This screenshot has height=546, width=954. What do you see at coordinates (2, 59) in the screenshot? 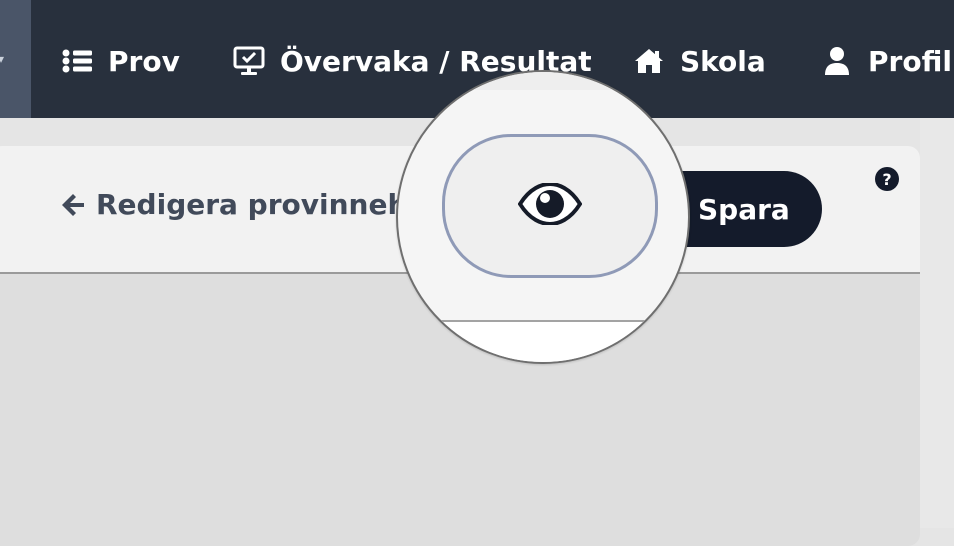
I see `chevron-left-icon: ▾` at bounding box center [2, 59].